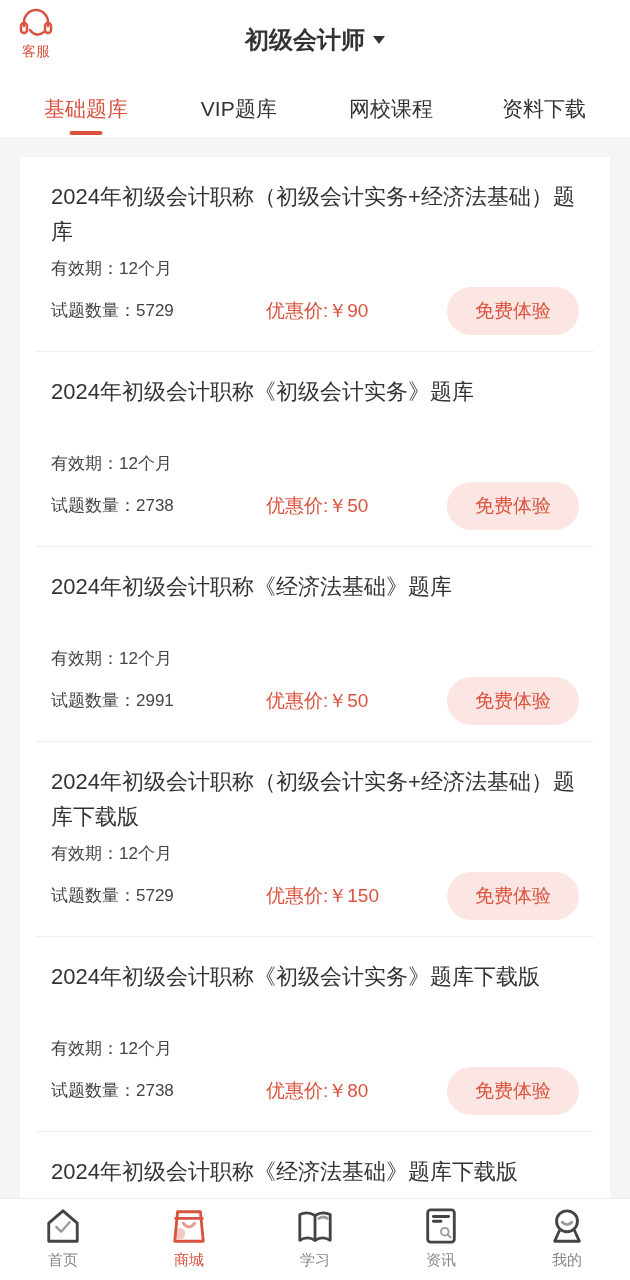 This screenshot has width=630, height=1280. What do you see at coordinates (315, 1239) in the screenshot?
I see `nav-tab: 学习` at bounding box center [315, 1239].